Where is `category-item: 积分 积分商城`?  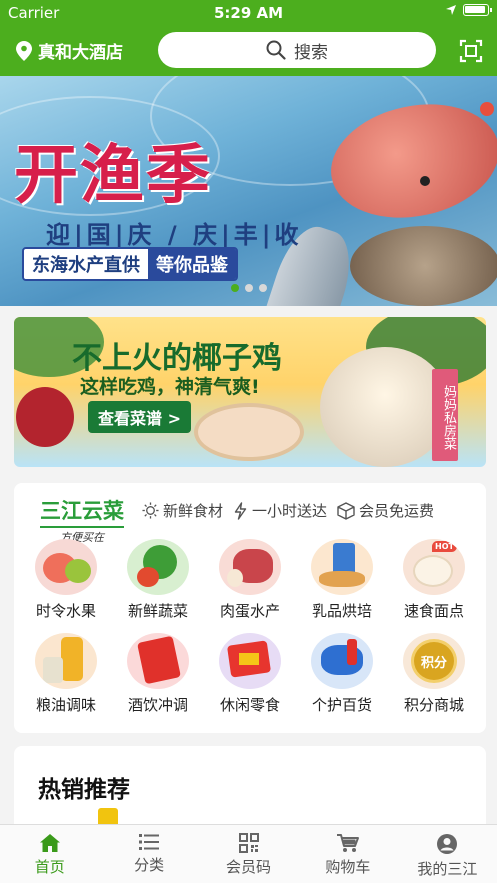 category-item: 积分 积分商城 is located at coordinates (434, 674).